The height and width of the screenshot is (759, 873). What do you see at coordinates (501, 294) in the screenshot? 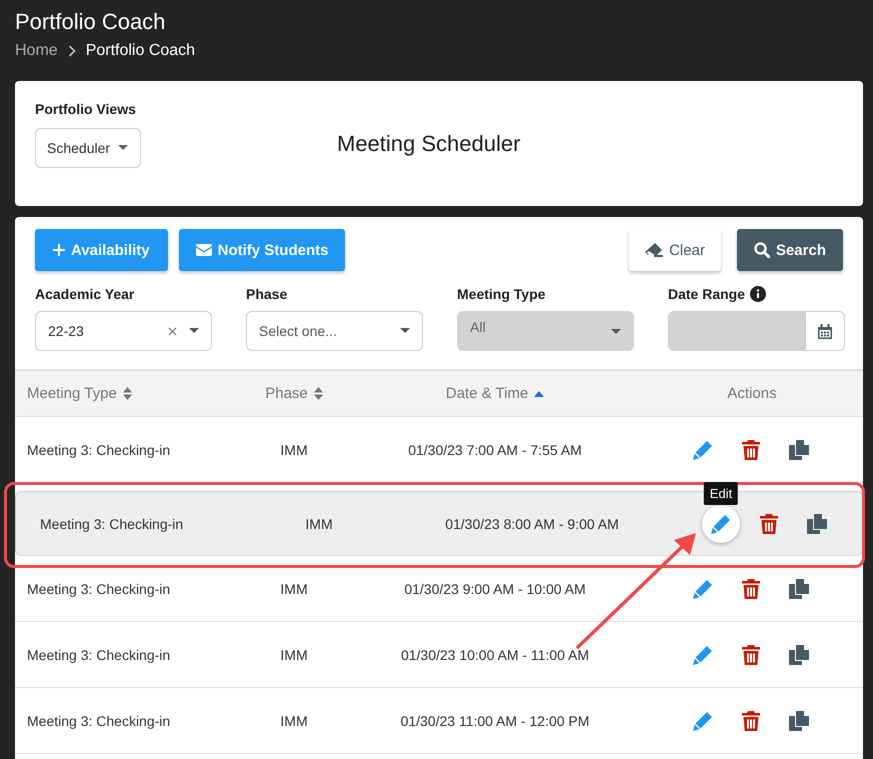
I see `field-label: Meeting Type` at bounding box center [501, 294].